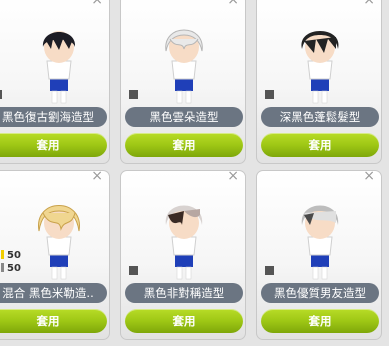 The height and width of the screenshot is (346, 389). I want to click on mix-ratio-primary: 50, so click(11, 256).